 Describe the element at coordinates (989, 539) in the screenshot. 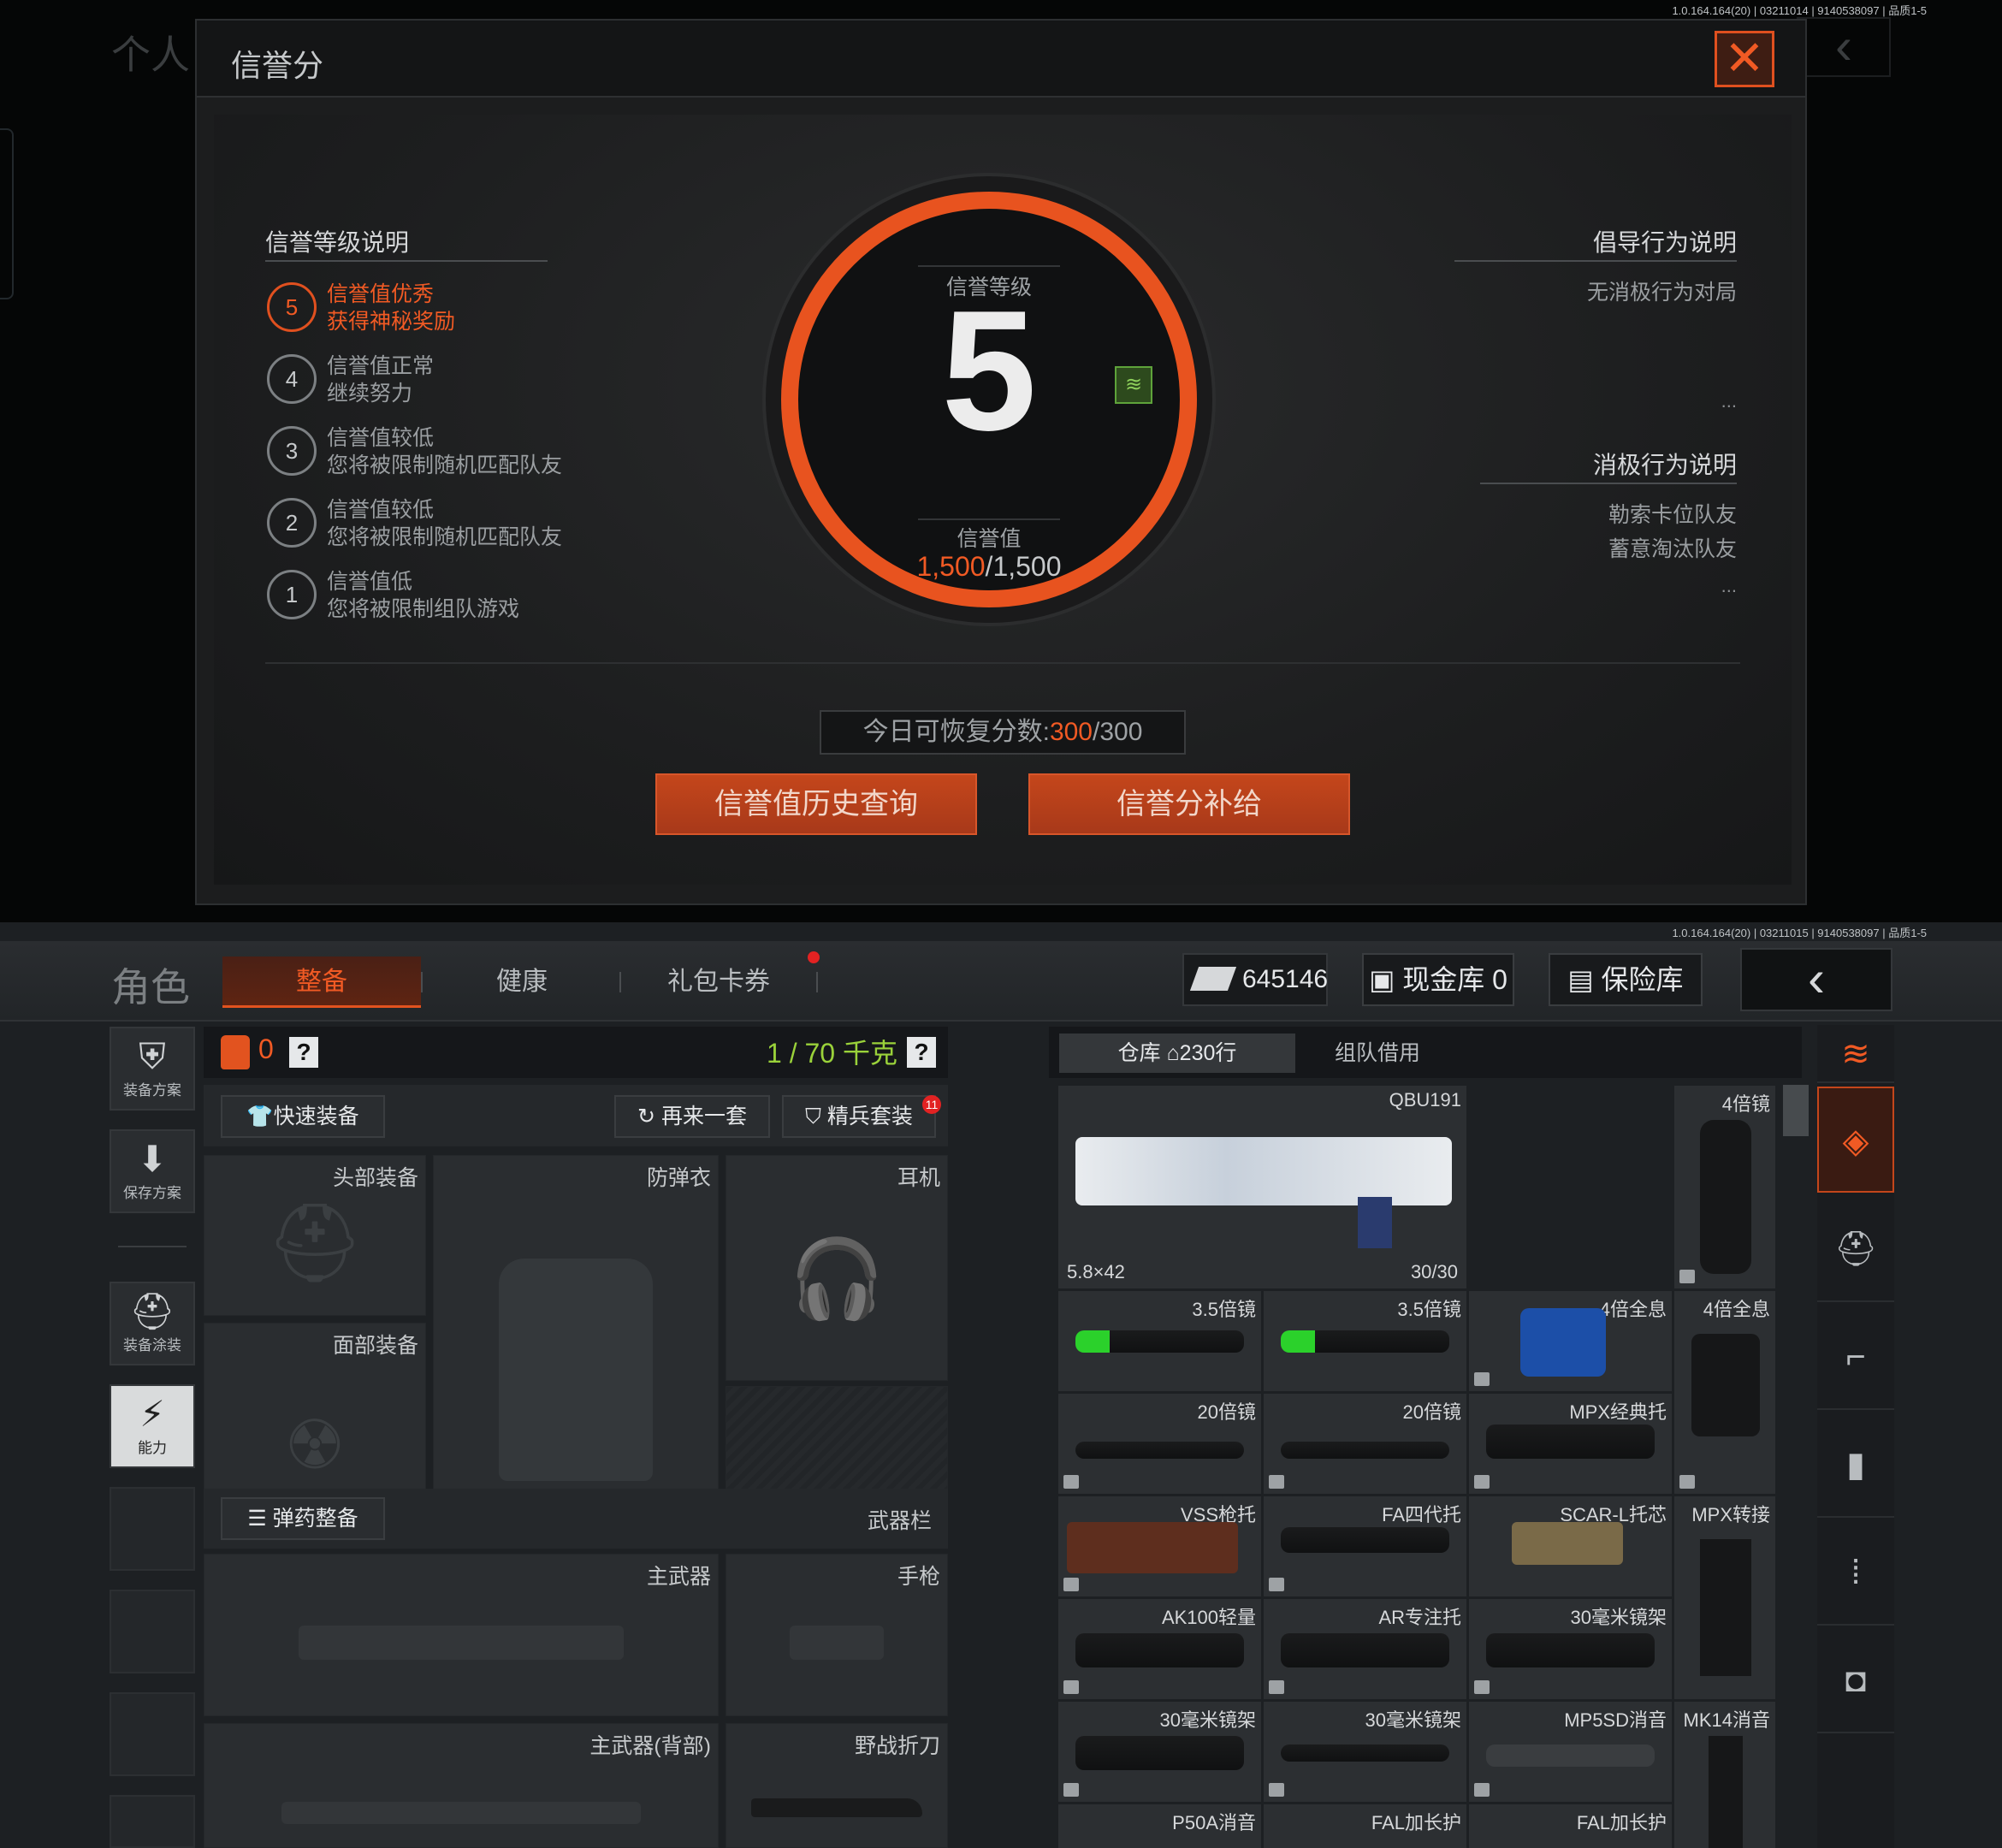

I see `ring-value-label: 信誉值` at that location.